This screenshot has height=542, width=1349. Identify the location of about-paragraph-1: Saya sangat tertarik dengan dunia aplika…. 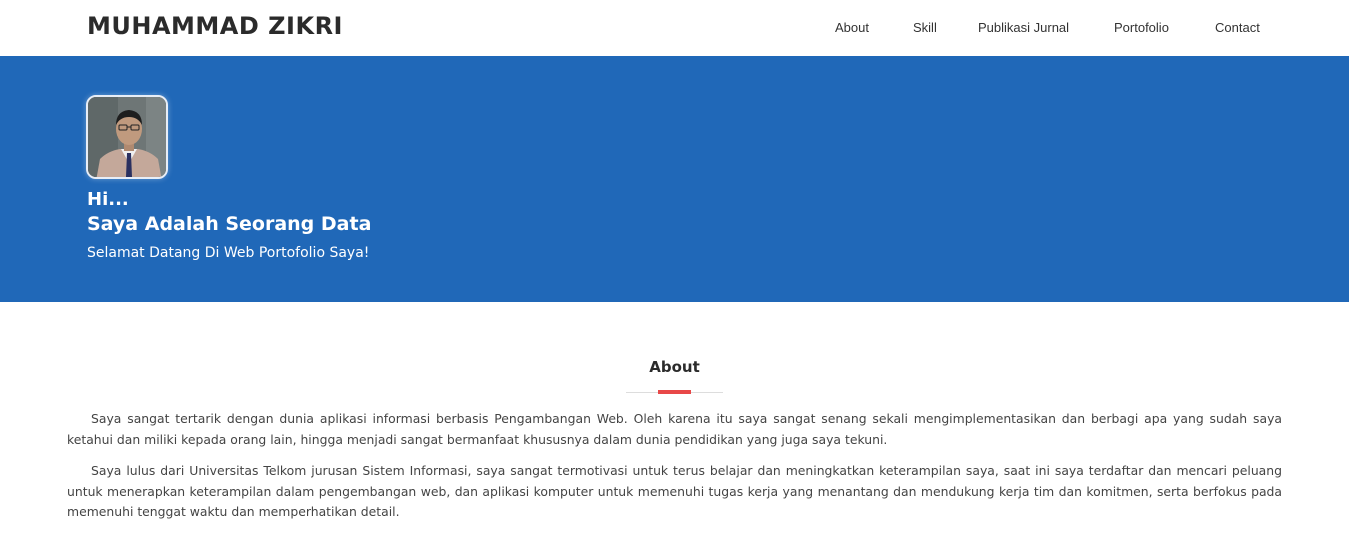
(674, 429).